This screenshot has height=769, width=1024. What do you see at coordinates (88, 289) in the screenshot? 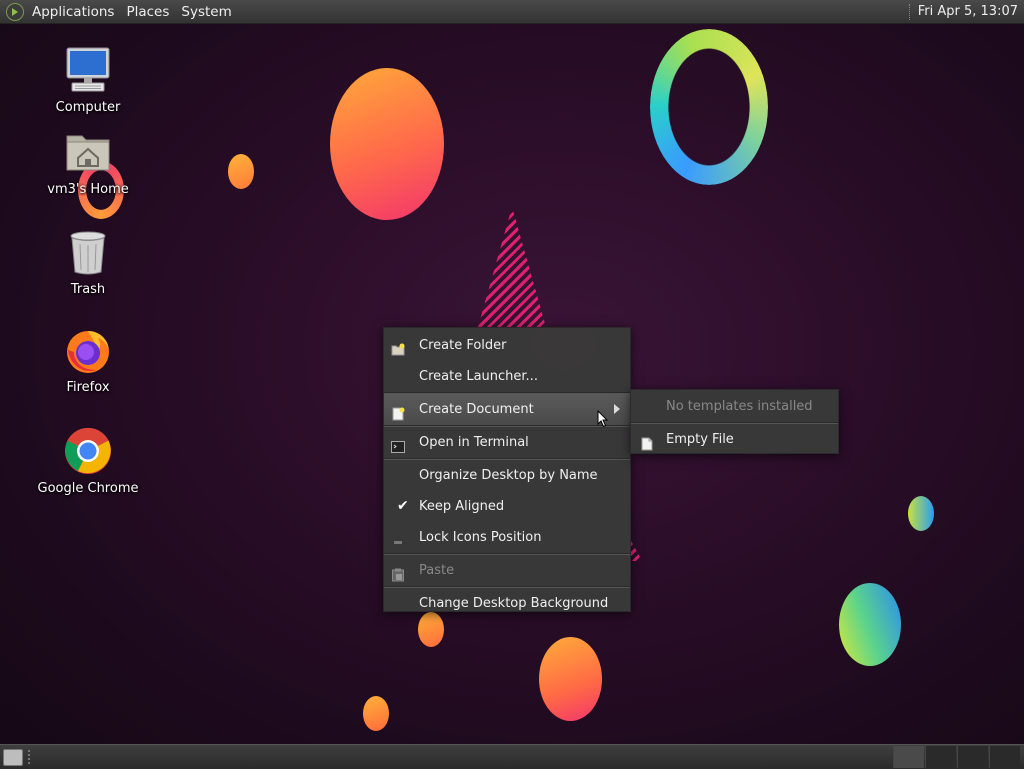
I see `desktop-icon-label: Trash` at bounding box center [88, 289].